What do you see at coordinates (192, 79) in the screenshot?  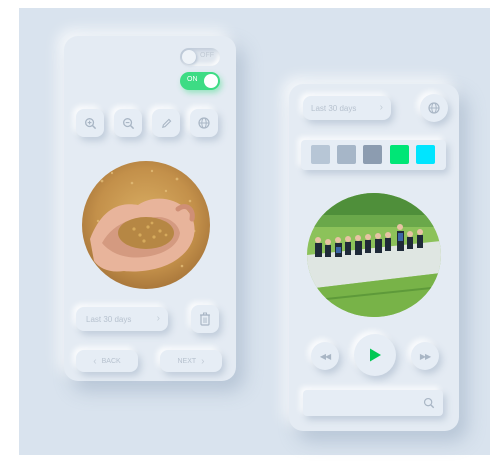 I see `toggle-on-label: ON` at bounding box center [192, 79].